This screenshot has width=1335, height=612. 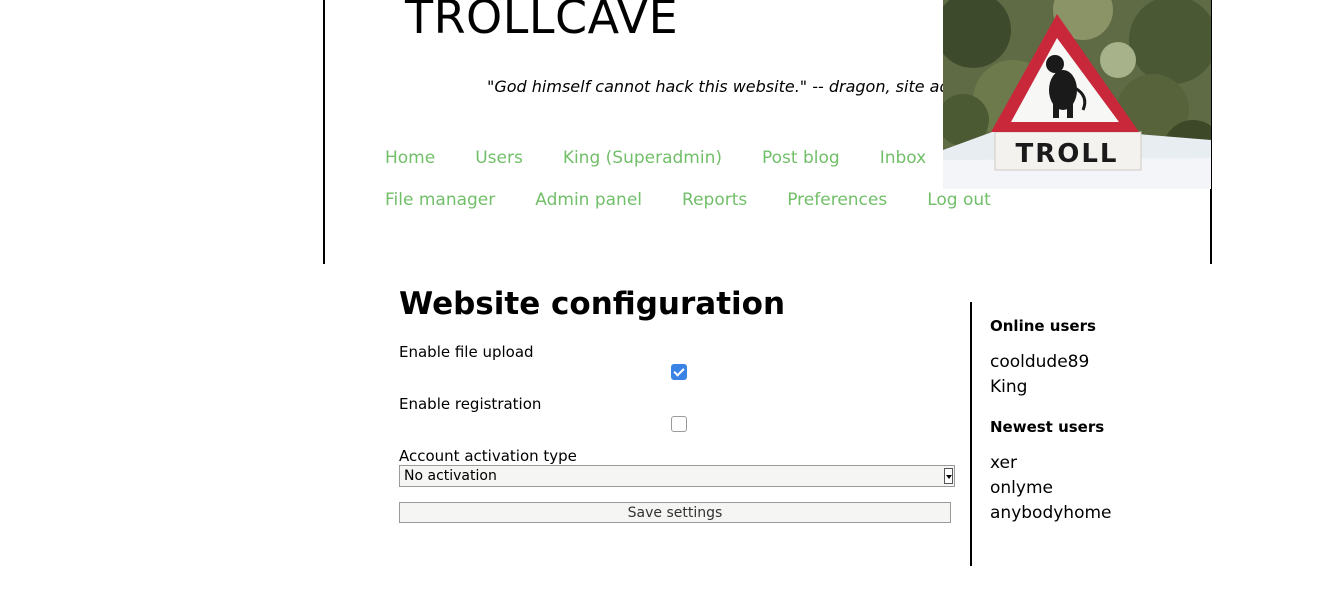 What do you see at coordinates (1090, 362) in the screenshot?
I see `online-user-item: cooldude89` at bounding box center [1090, 362].